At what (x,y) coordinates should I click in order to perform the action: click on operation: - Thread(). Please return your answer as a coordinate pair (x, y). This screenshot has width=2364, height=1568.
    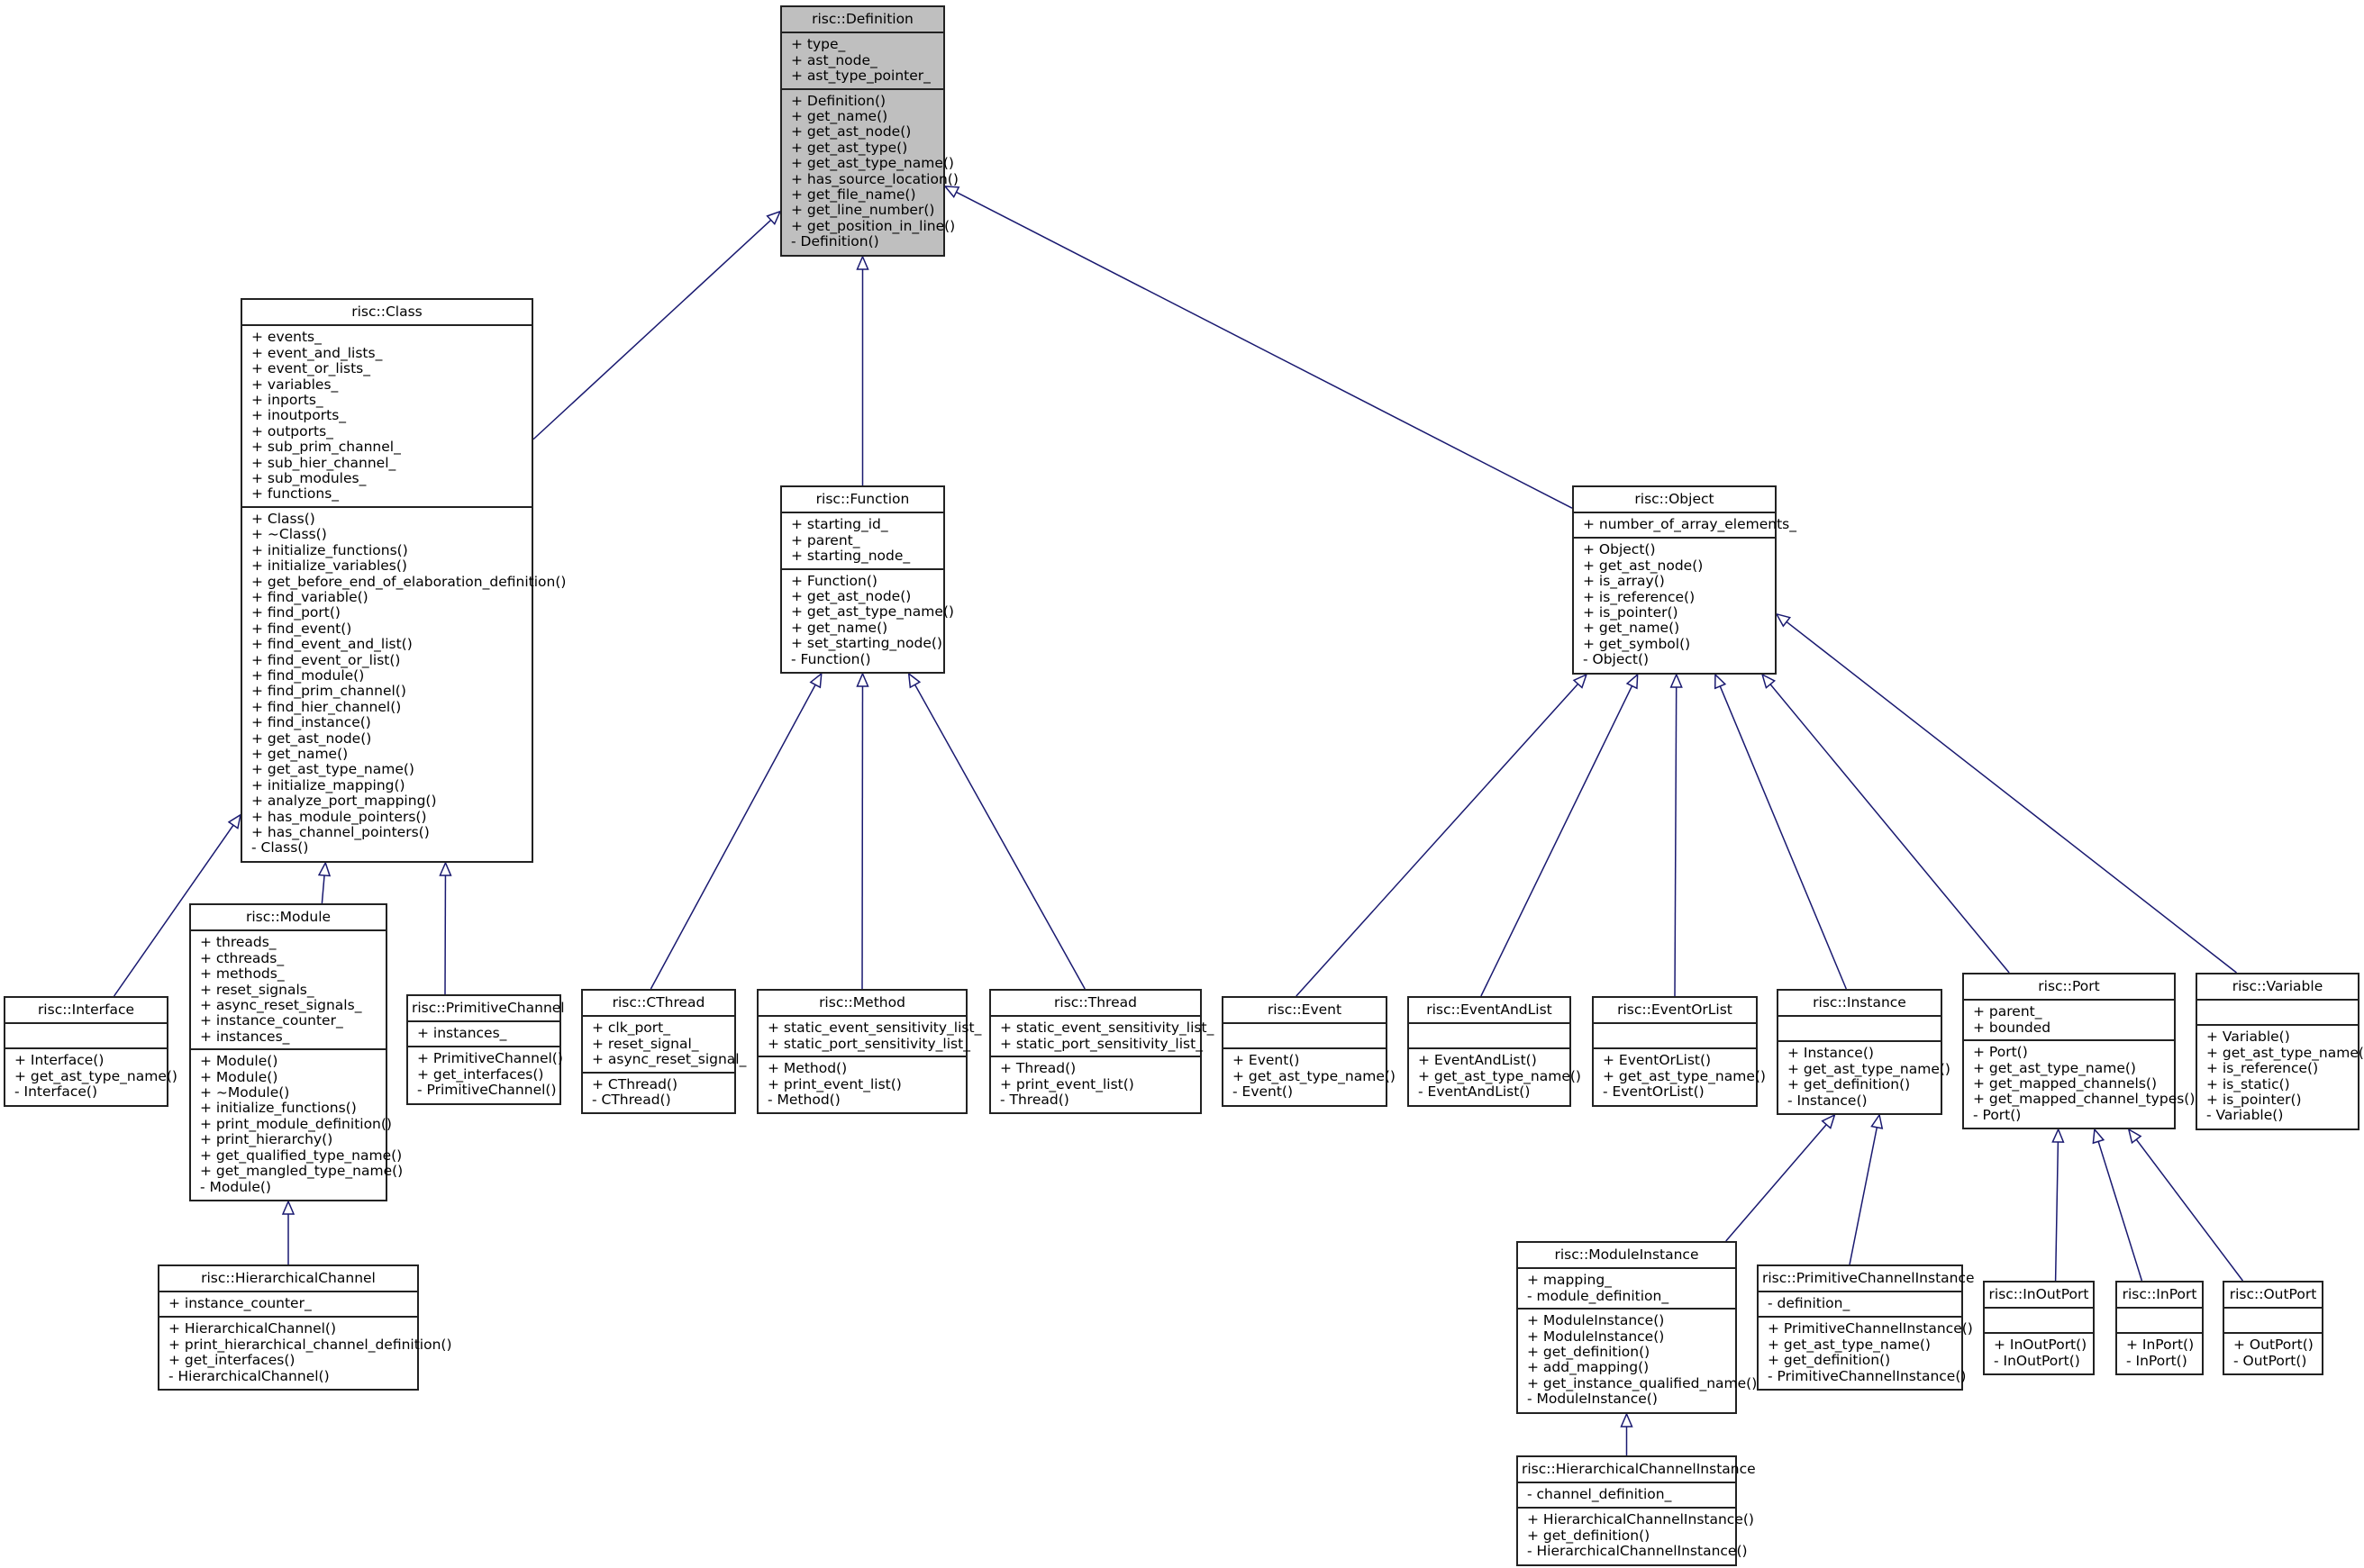
    Looking at the image, I should click on (1034, 1100).